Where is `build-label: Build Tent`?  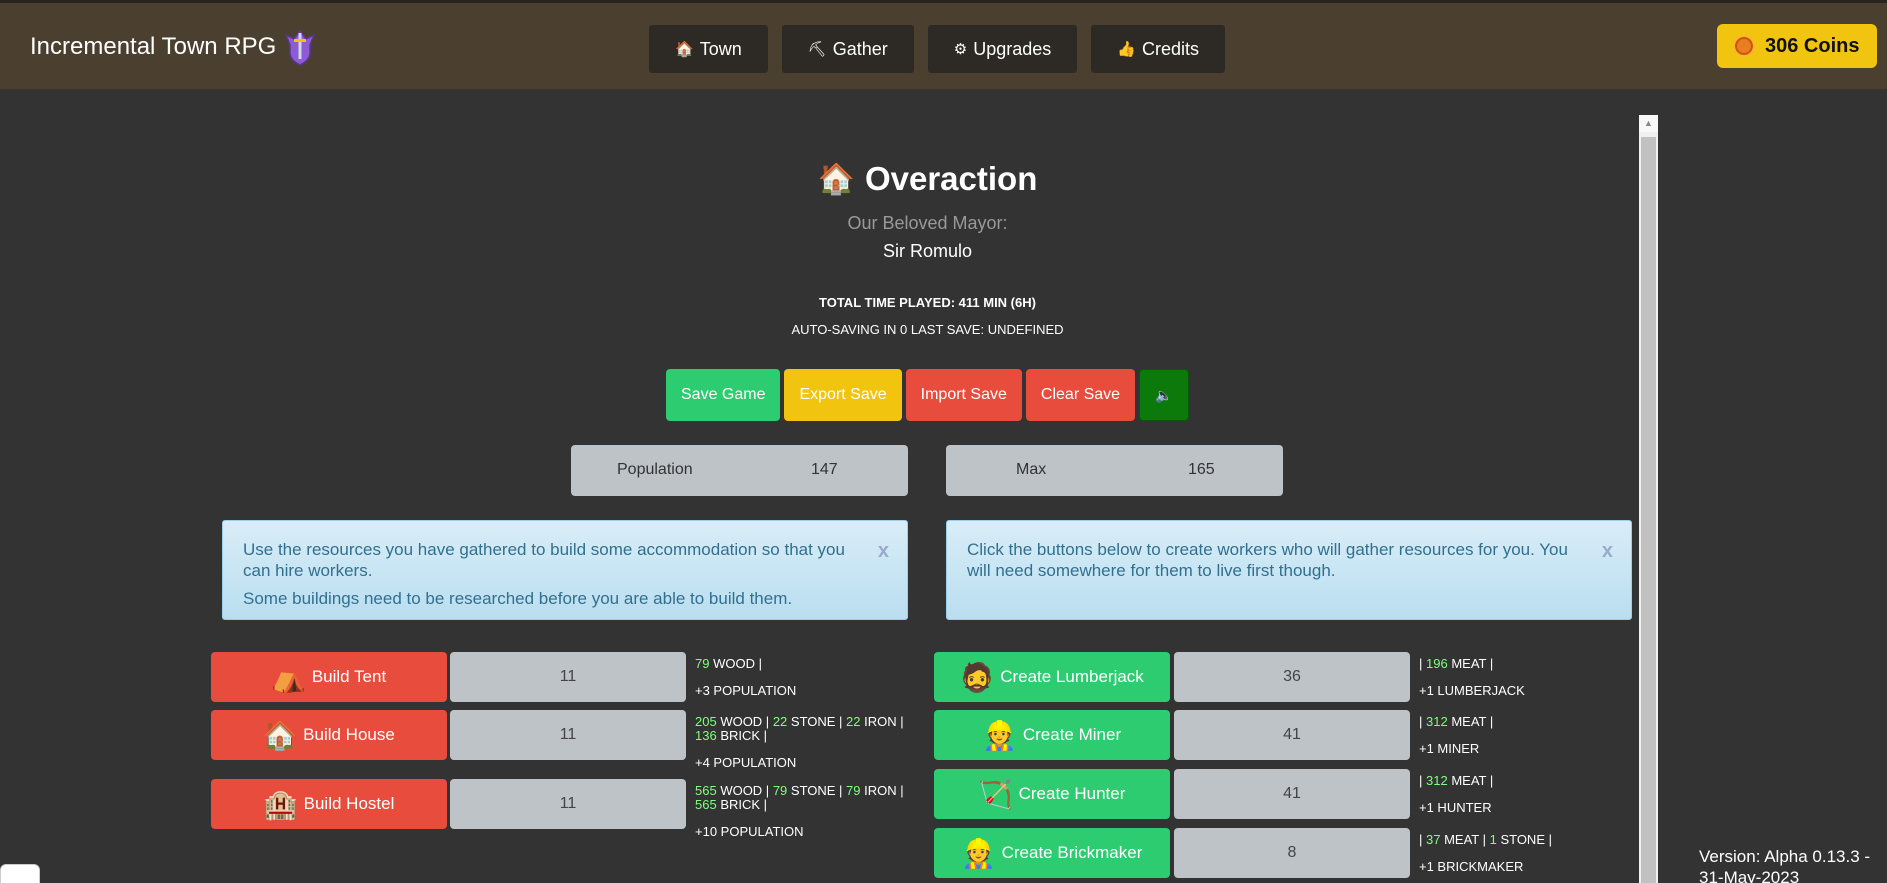 build-label: Build Tent is located at coordinates (349, 676).